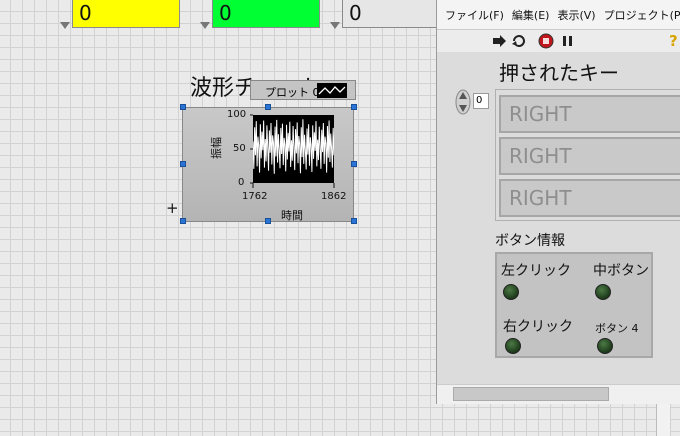 The image size is (680, 436). I want to click on abort-stop-icon, so click(546, 41).